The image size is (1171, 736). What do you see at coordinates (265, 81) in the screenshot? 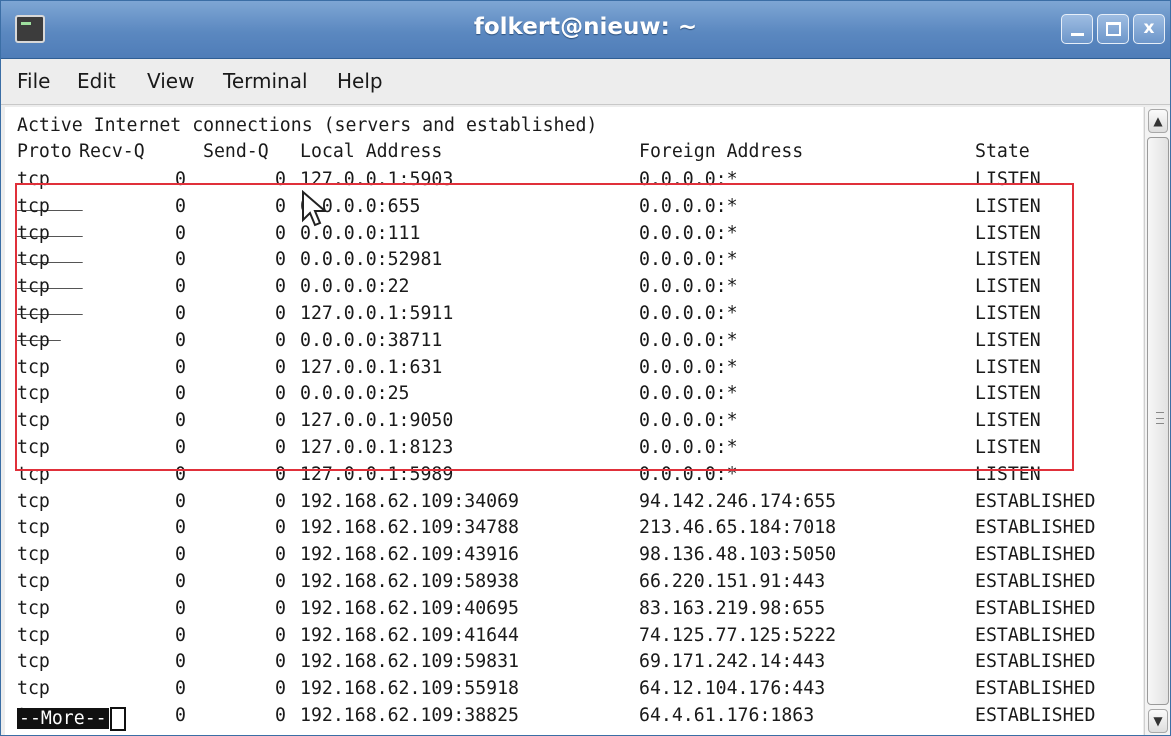
I see `menu-terminal: Terminal` at bounding box center [265, 81].